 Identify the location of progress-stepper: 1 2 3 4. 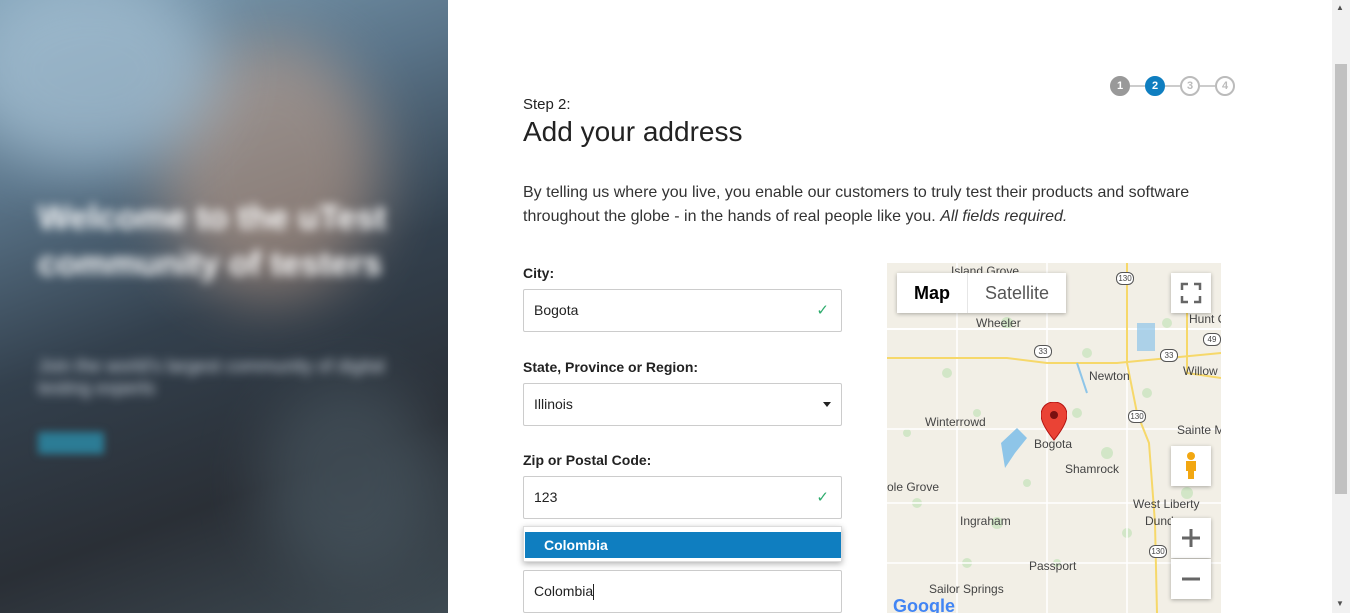
(1175, 86).